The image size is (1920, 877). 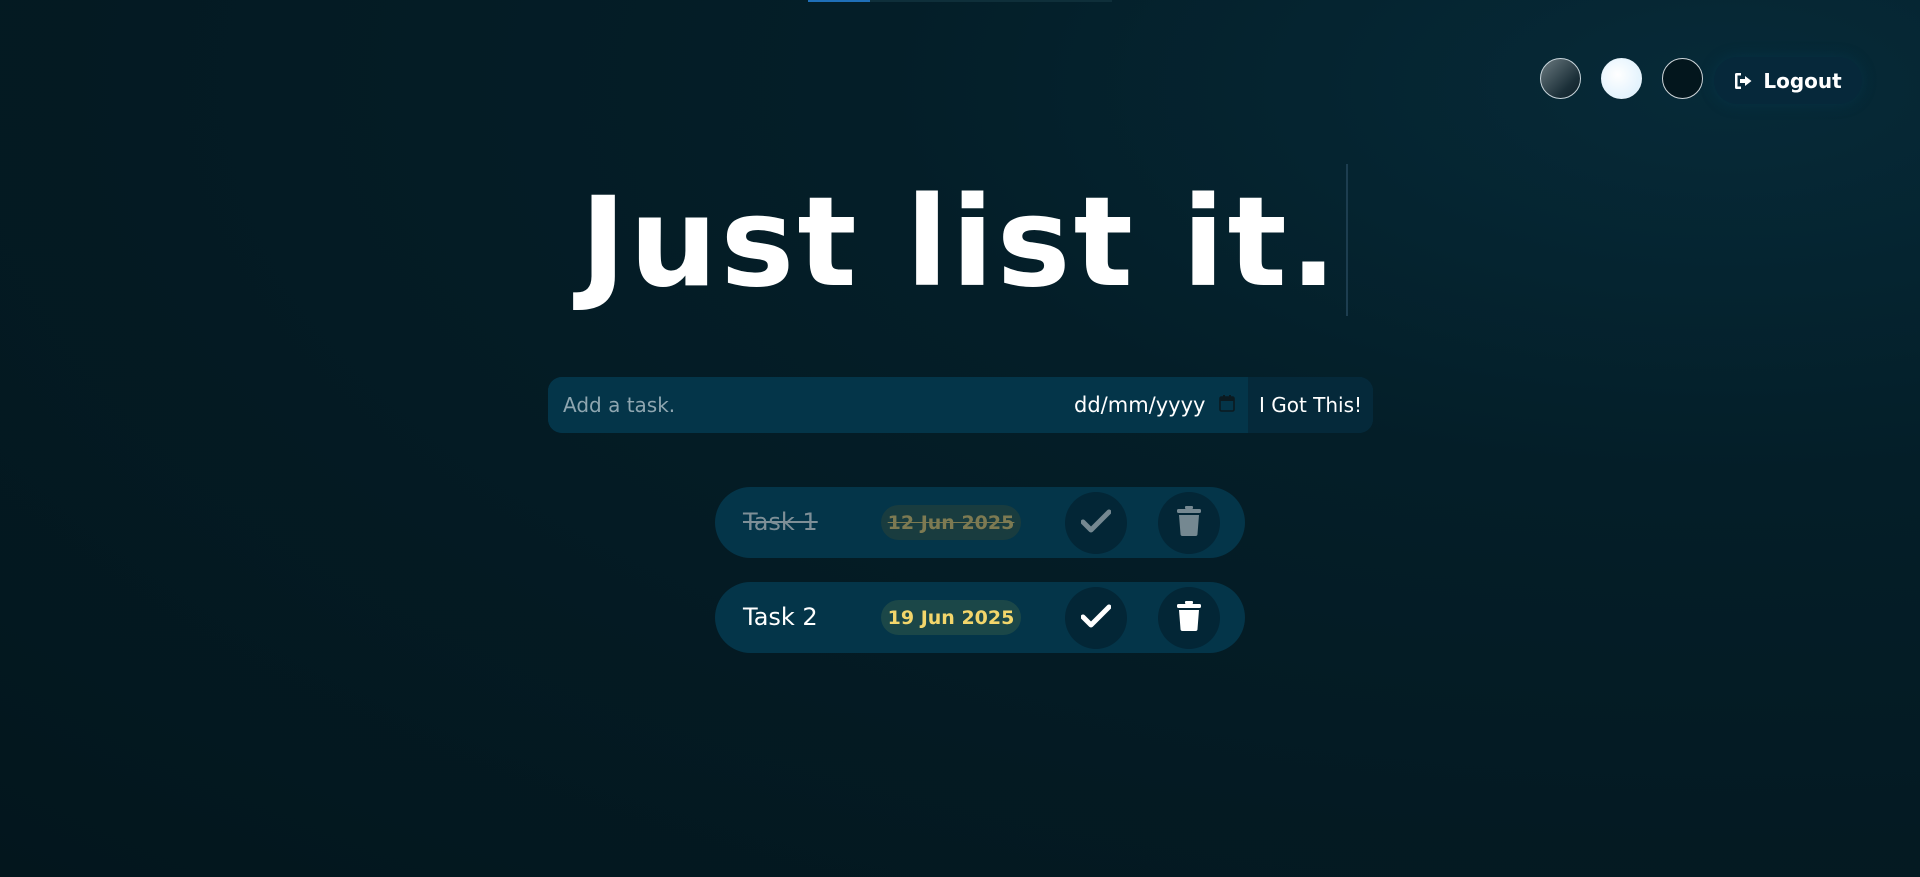 What do you see at coordinates (780, 522) in the screenshot?
I see `task-name: Task 1` at bounding box center [780, 522].